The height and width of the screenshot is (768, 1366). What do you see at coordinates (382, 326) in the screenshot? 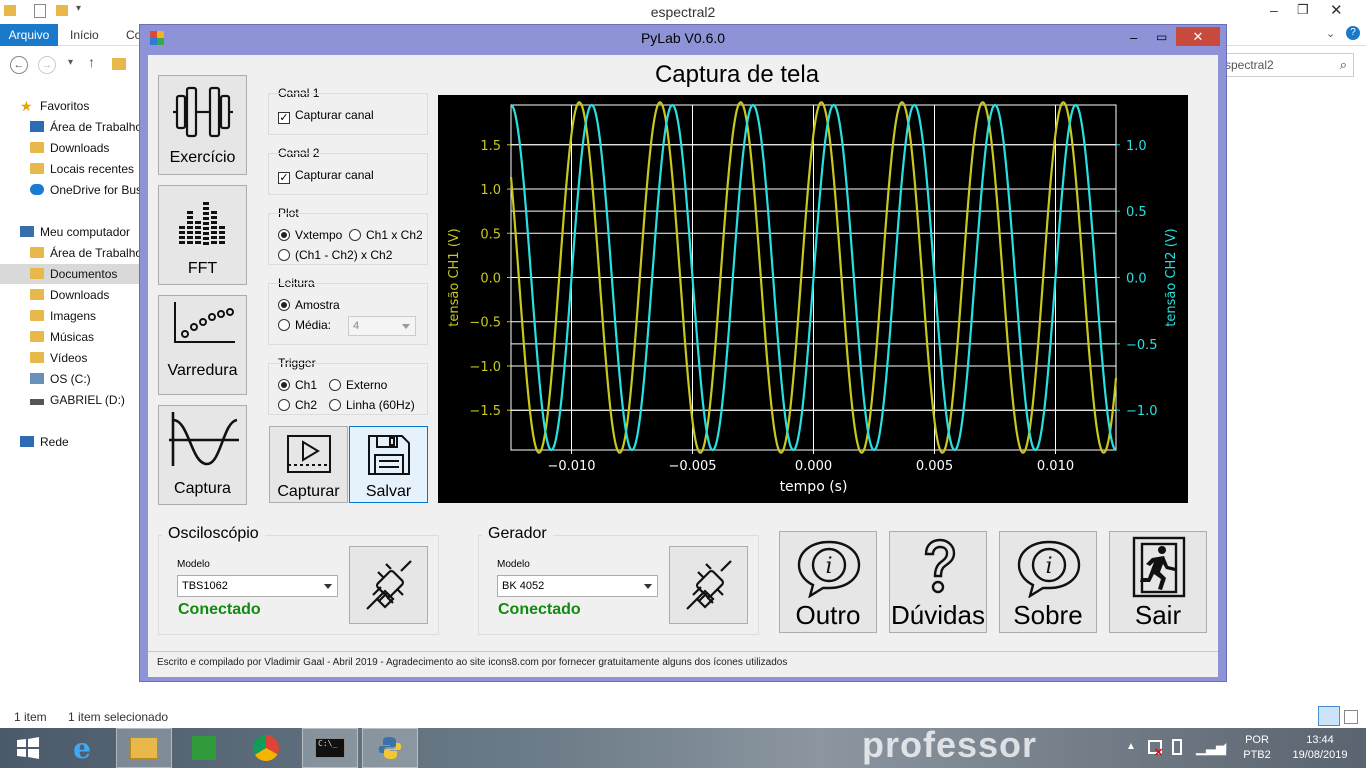
I see `media-count-select: 4` at bounding box center [382, 326].